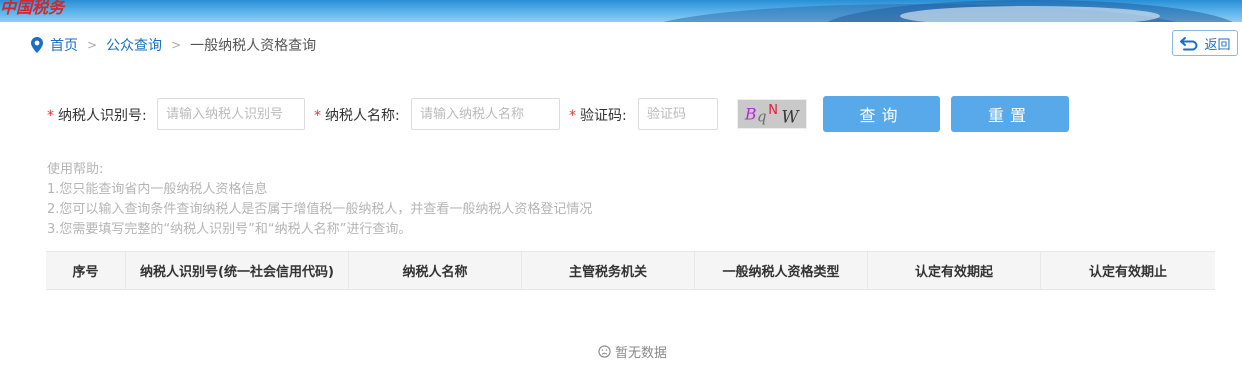  What do you see at coordinates (762, 116) in the screenshot?
I see `svg-text: q` at bounding box center [762, 116].